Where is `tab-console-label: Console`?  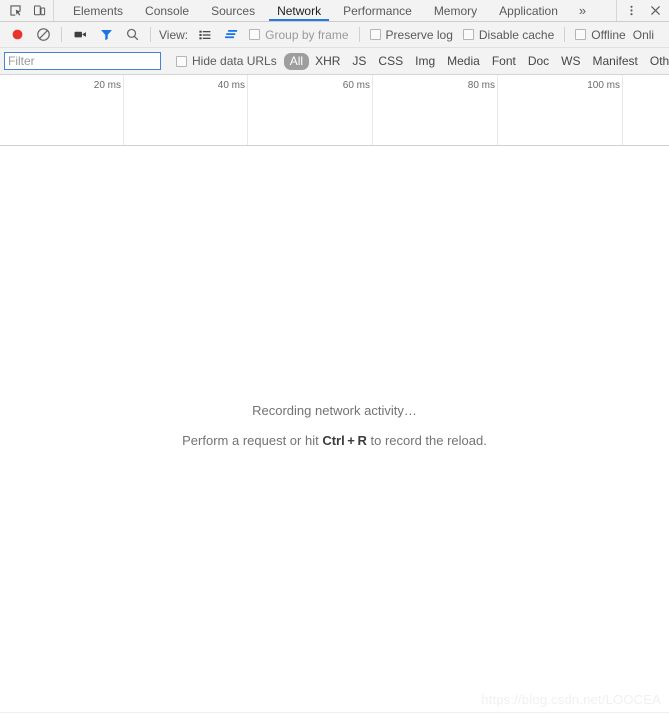
tab-console-label: Console is located at coordinates (167, 10).